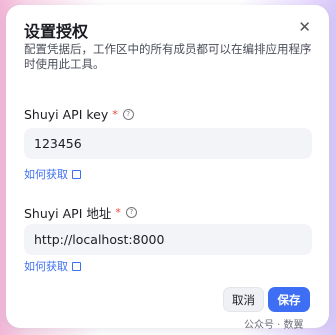 The width and height of the screenshot is (336, 335). I want to click on dialog-description: 配置凭据后，工作区中的所有成员都可以在编排应用程序时使用此工具。, so click(168, 56).